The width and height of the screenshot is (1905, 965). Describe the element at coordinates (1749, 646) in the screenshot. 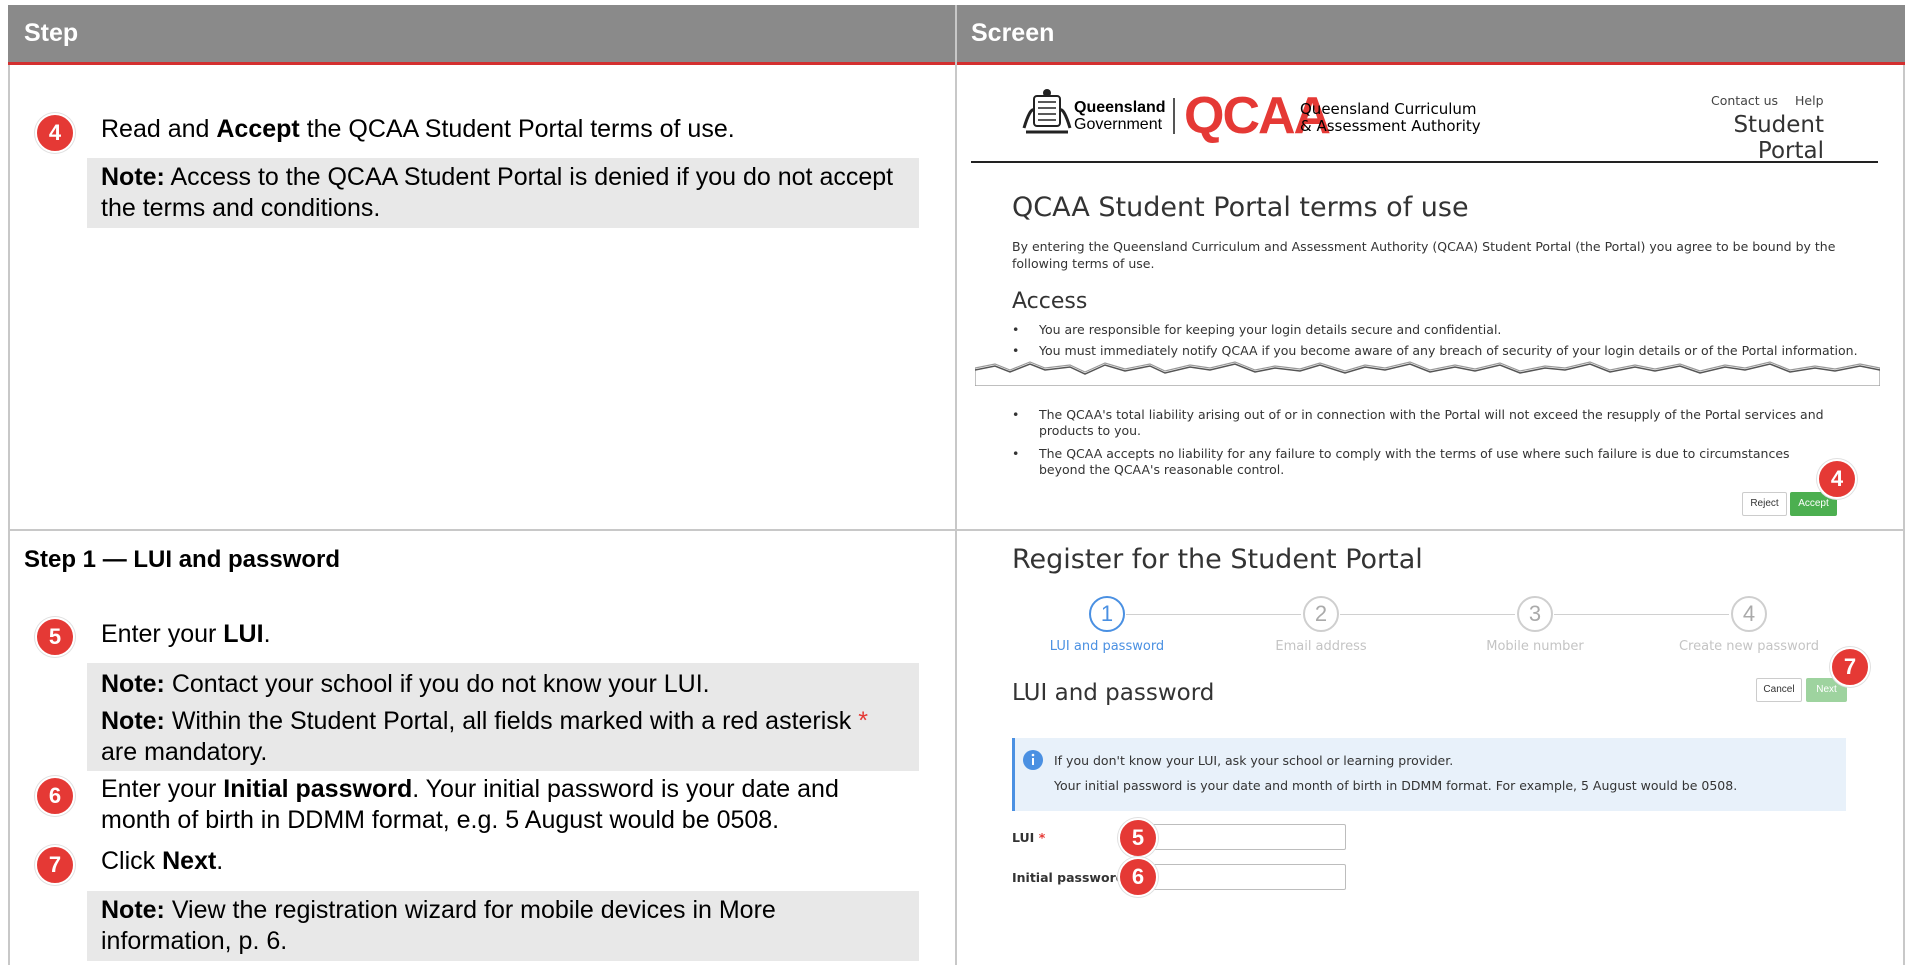

I see `wizard-label-4: Create new password` at that location.